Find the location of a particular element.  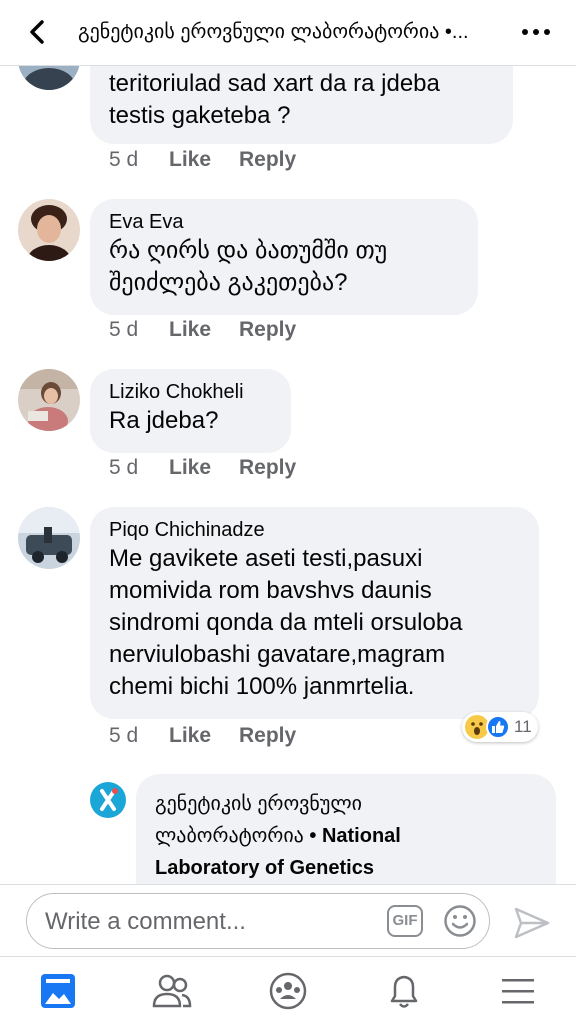

comment-input: Write a comment... GIF is located at coordinates (258, 921).